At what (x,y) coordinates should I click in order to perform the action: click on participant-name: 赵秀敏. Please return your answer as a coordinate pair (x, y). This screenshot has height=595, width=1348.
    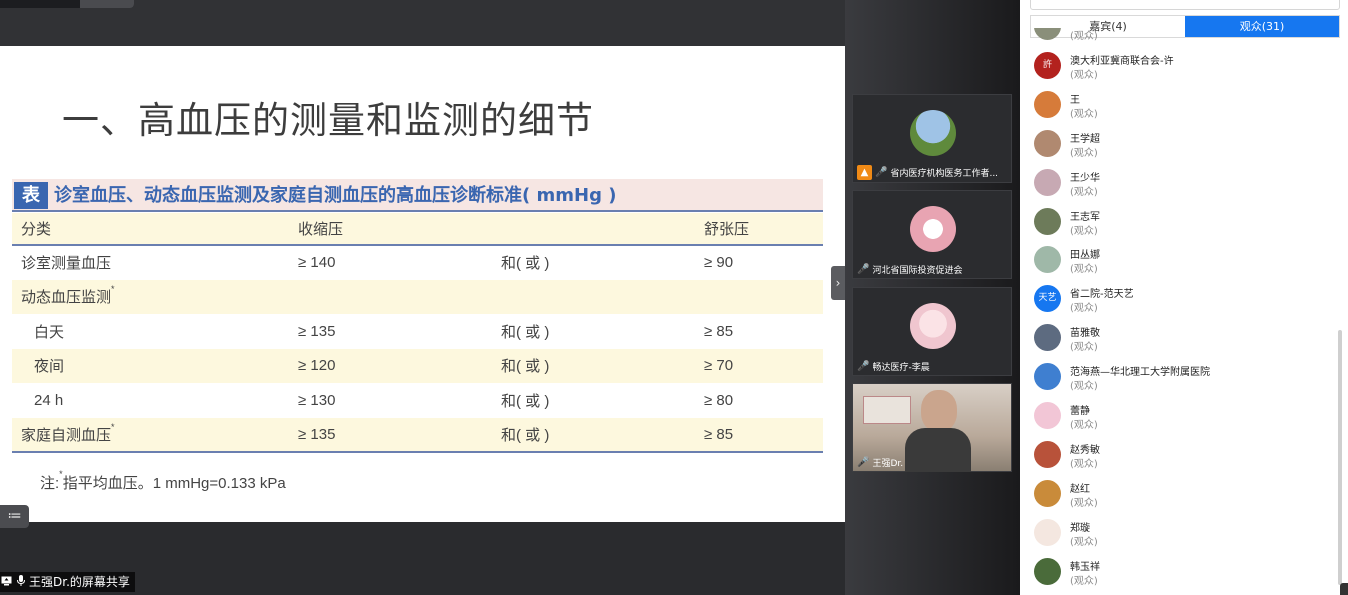
    Looking at the image, I should click on (1085, 450).